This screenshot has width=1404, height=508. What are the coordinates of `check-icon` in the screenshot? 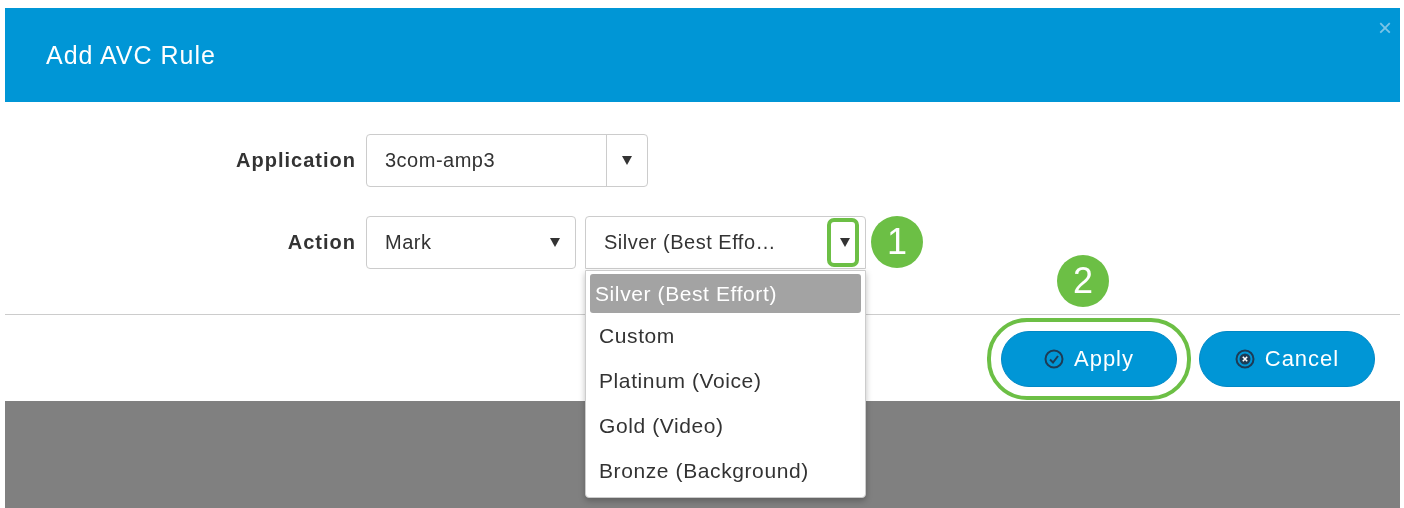 It's located at (1053, 359).